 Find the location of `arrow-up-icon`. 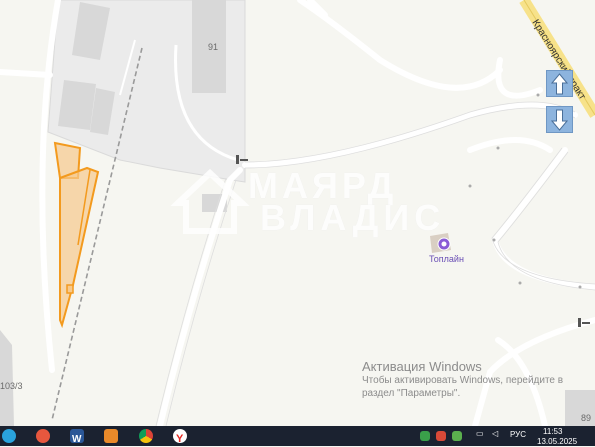

arrow-up-icon is located at coordinates (559, 83).